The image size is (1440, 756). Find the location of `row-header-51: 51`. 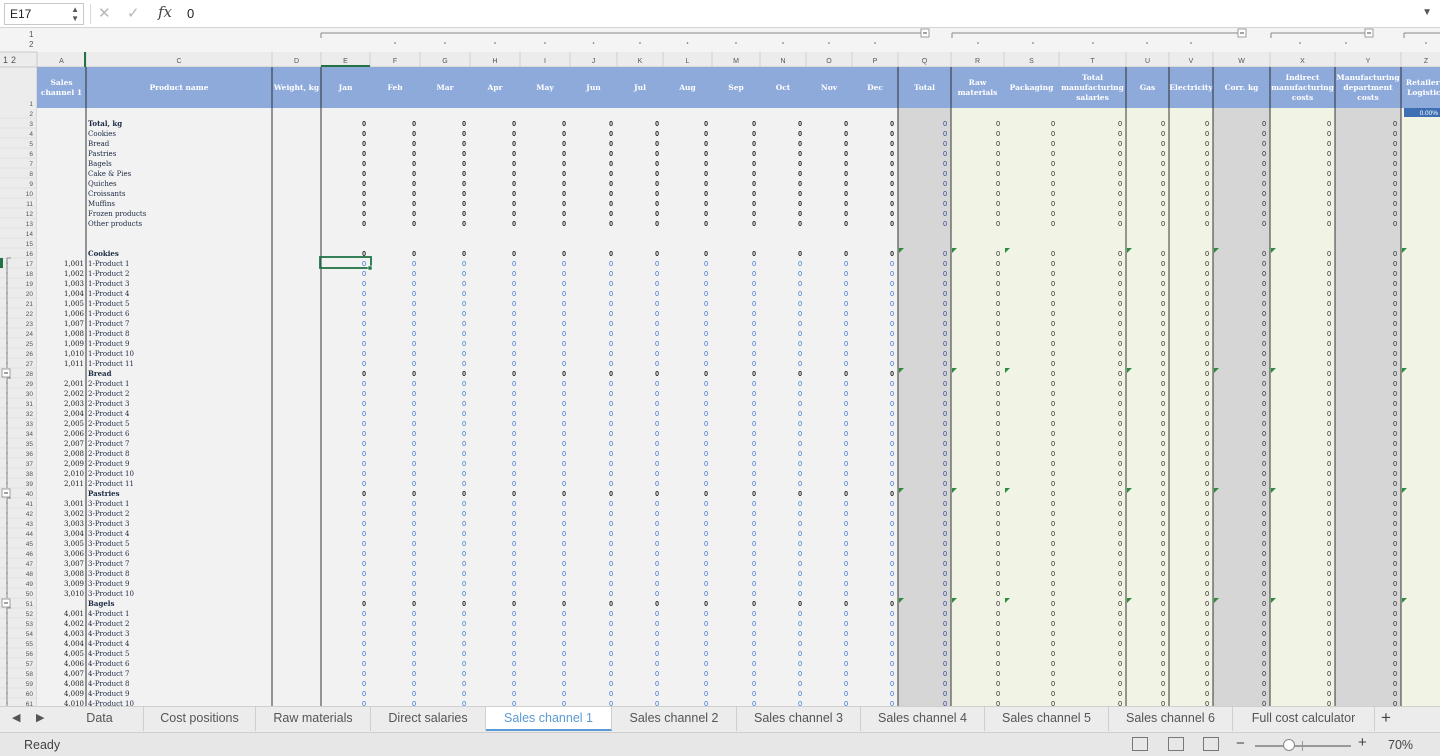

row-header-51: 51 is located at coordinates (30, 604).